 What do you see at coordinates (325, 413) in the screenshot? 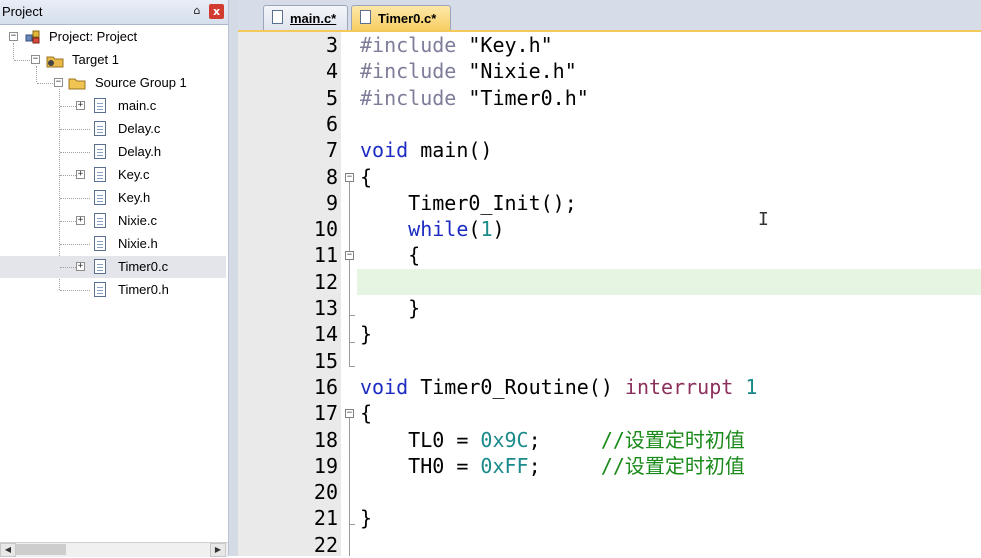
I see `line-number: 17` at bounding box center [325, 413].